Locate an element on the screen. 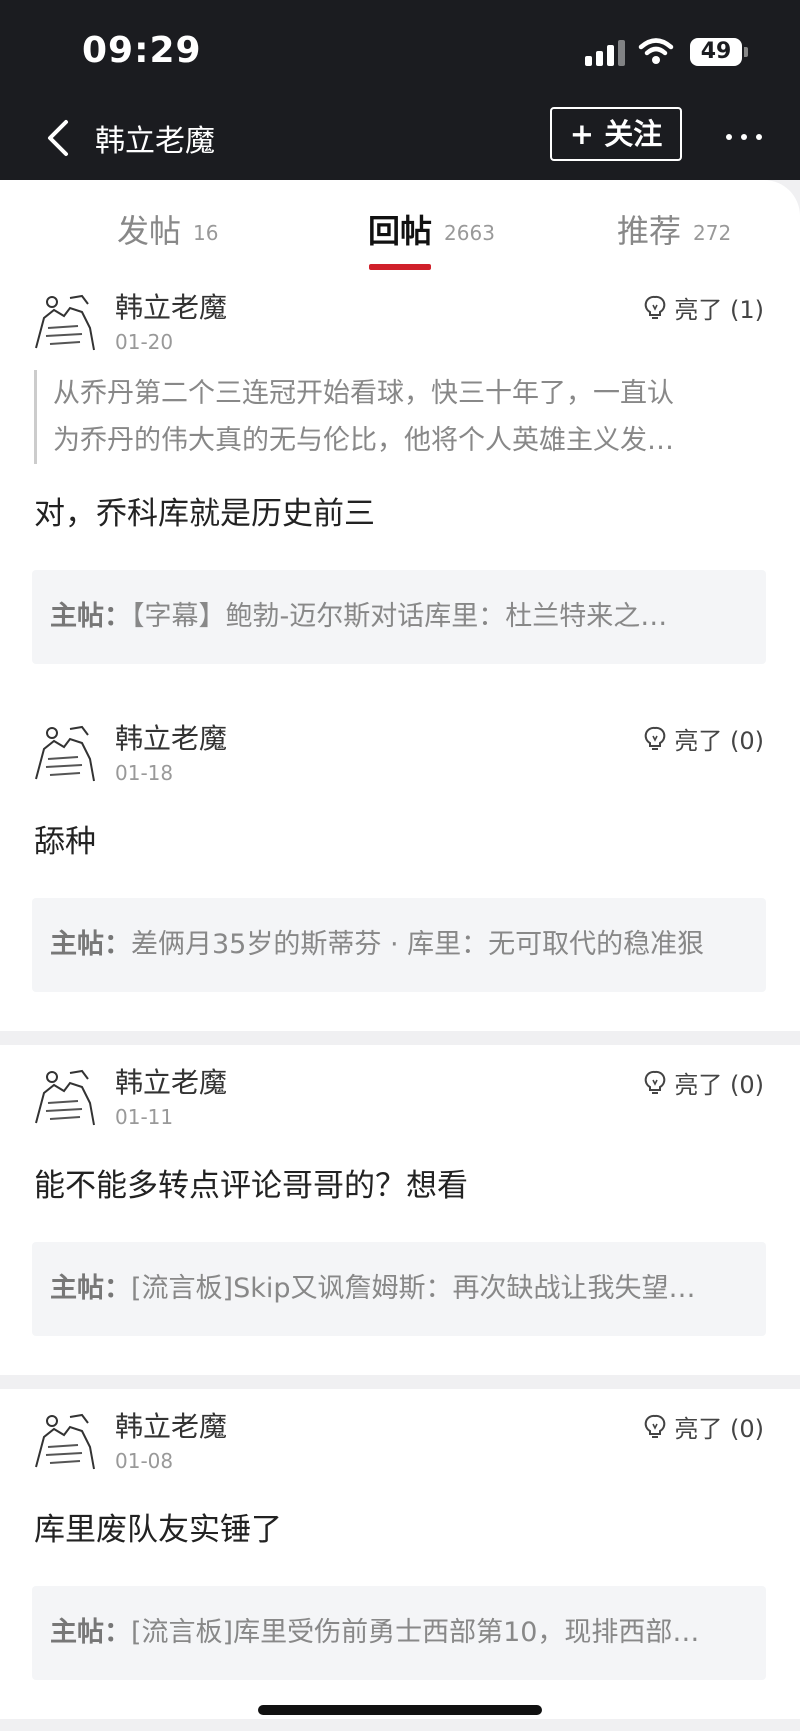 This screenshot has width=800, height=1731. reply-text: 能不能多转点评论哥哥的？想看 is located at coordinates (251, 1186).